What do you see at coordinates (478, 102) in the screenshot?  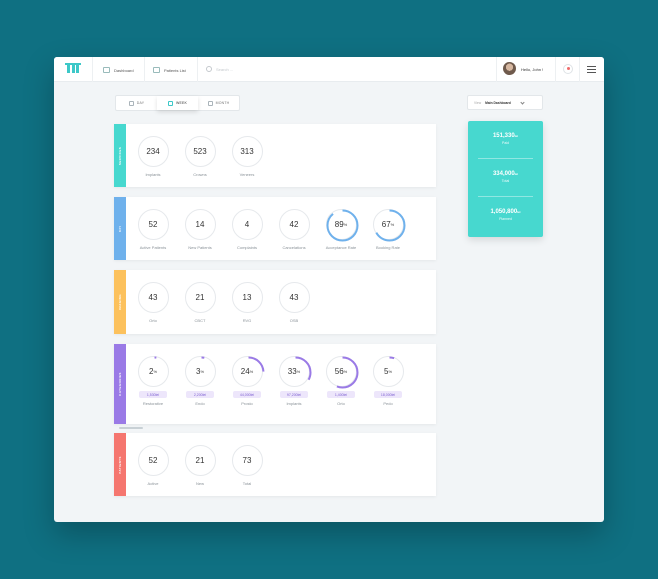 I see `view-label: View` at bounding box center [478, 102].